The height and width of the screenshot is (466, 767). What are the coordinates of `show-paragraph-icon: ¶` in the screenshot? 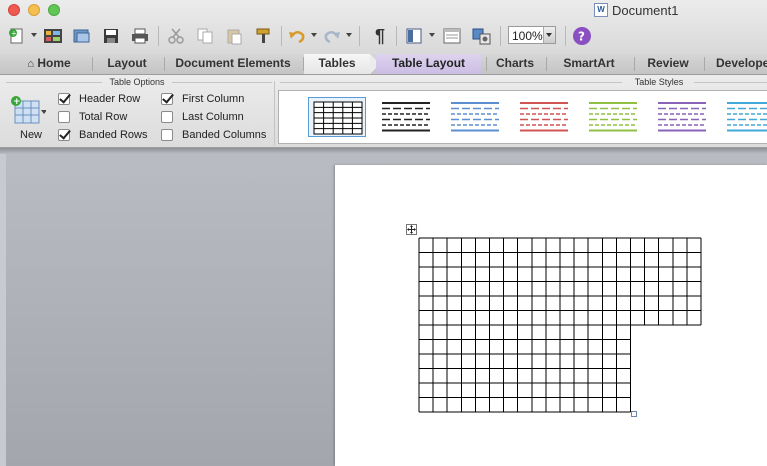 It's located at (379, 35).